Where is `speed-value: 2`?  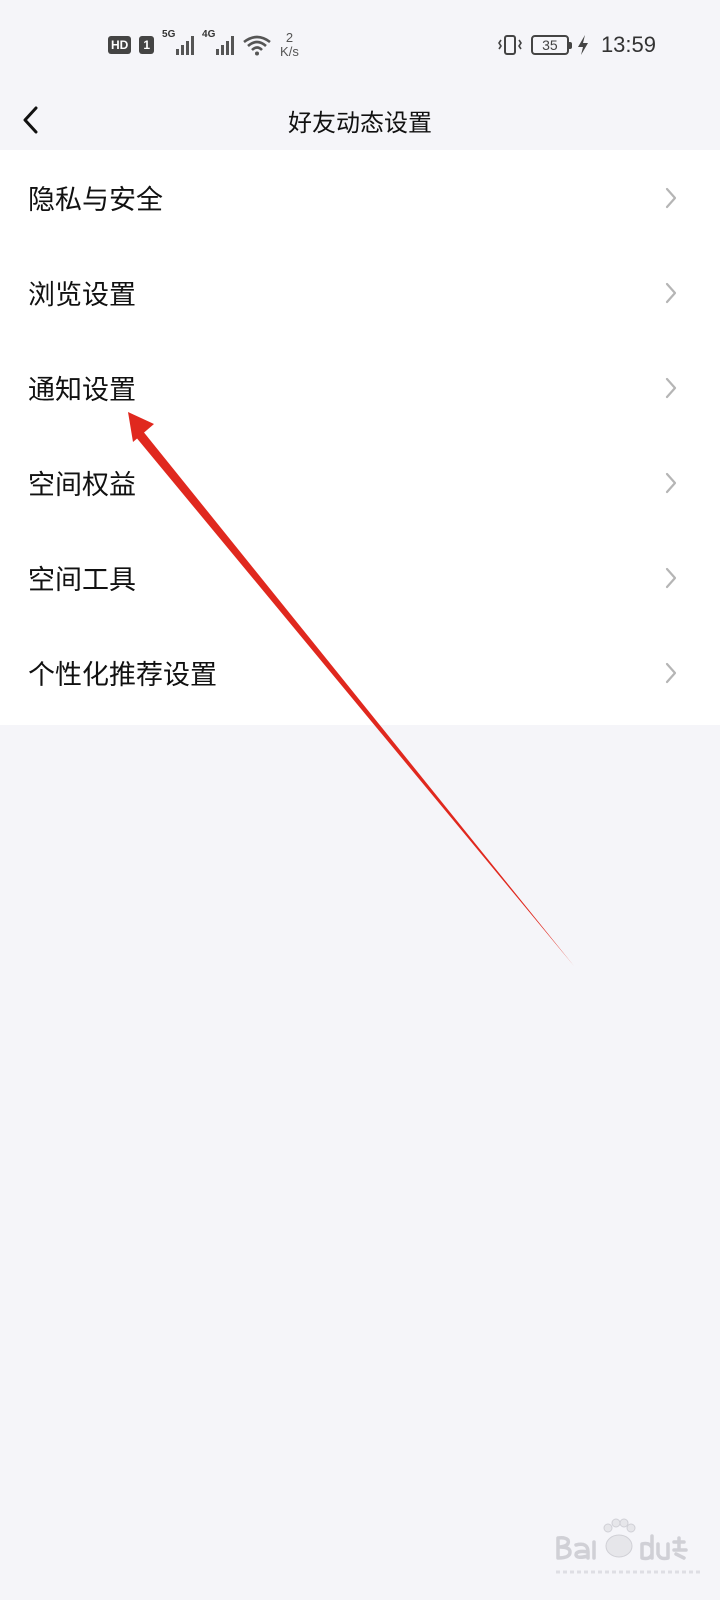 speed-value: 2 is located at coordinates (289, 37).